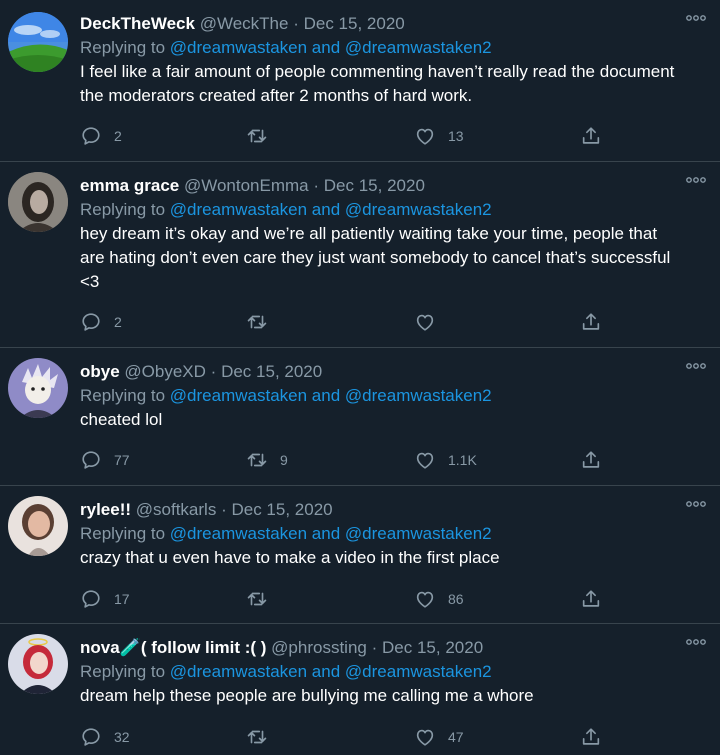 The image size is (720, 755). I want to click on tweet-header: DeckTheWeck @WeckThe · Dec 15, 2020, so click(380, 24).